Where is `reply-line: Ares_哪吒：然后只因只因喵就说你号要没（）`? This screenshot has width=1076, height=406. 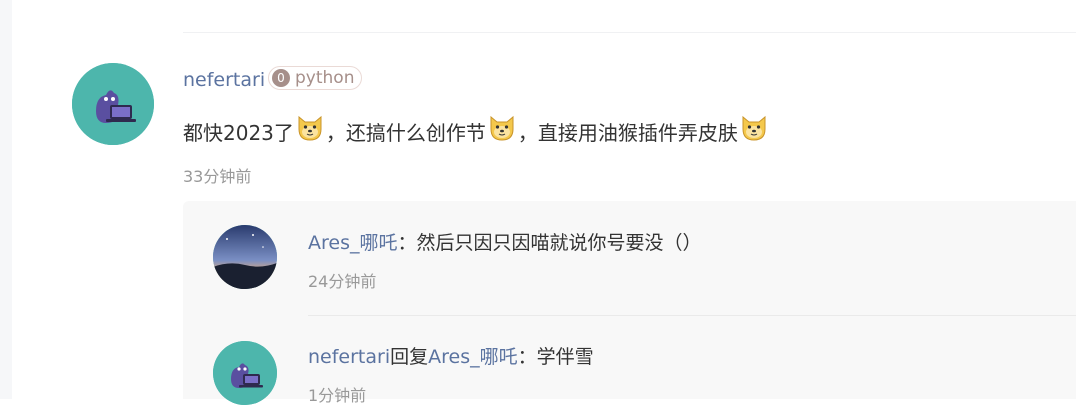 reply-line: Ares_哪吒：然后只因只因喵就说你号要没（） is located at coordinates (505, 243).